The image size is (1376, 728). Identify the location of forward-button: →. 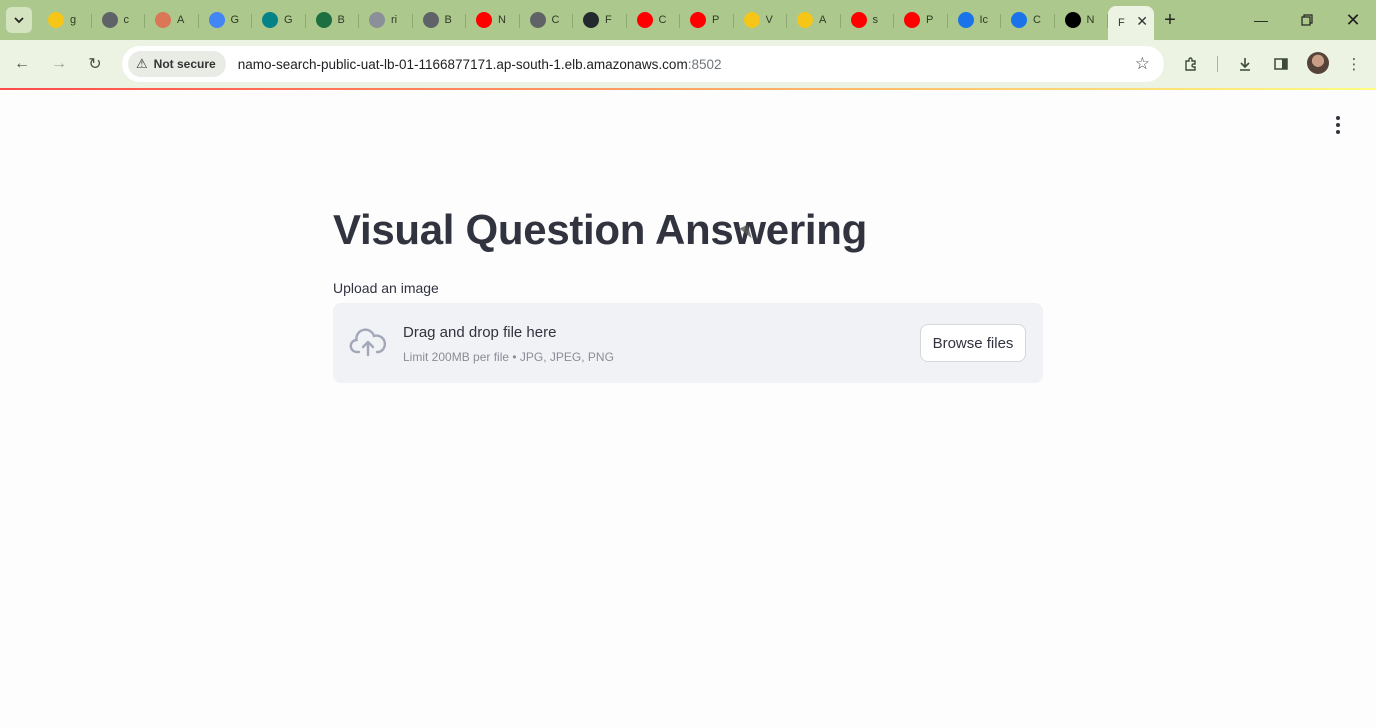
(59, 64).